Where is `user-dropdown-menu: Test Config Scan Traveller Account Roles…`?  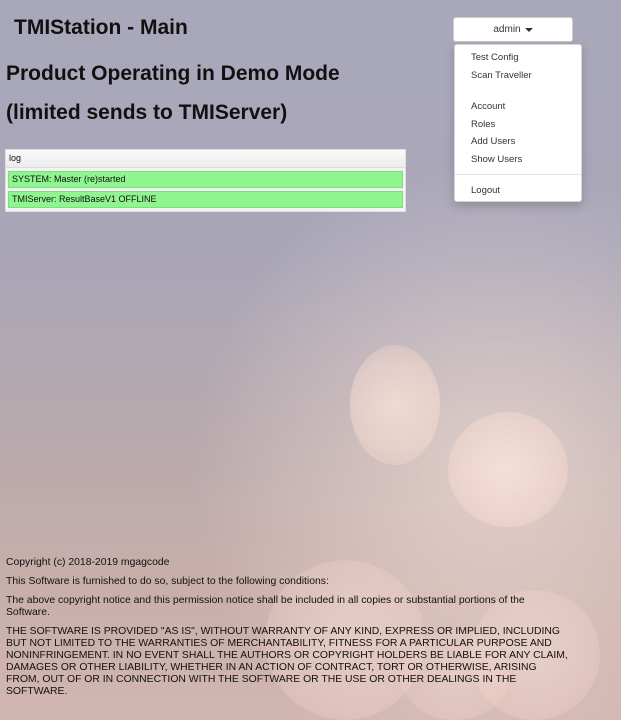
user-dropdown-menu: Test Config Scan Traveller Account Roles… is located at coordinates (518, 123).